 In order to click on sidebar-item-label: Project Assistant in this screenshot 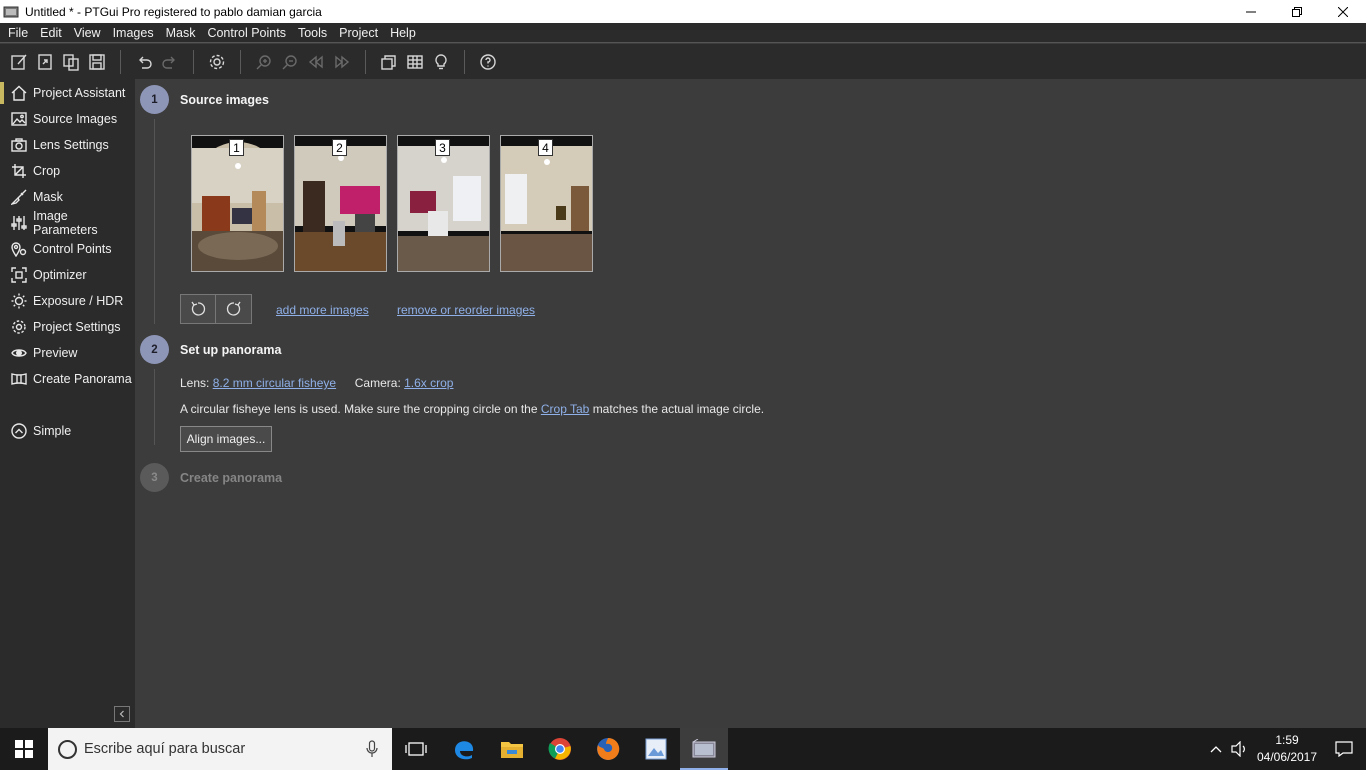, I will do `click(79, 93)`.